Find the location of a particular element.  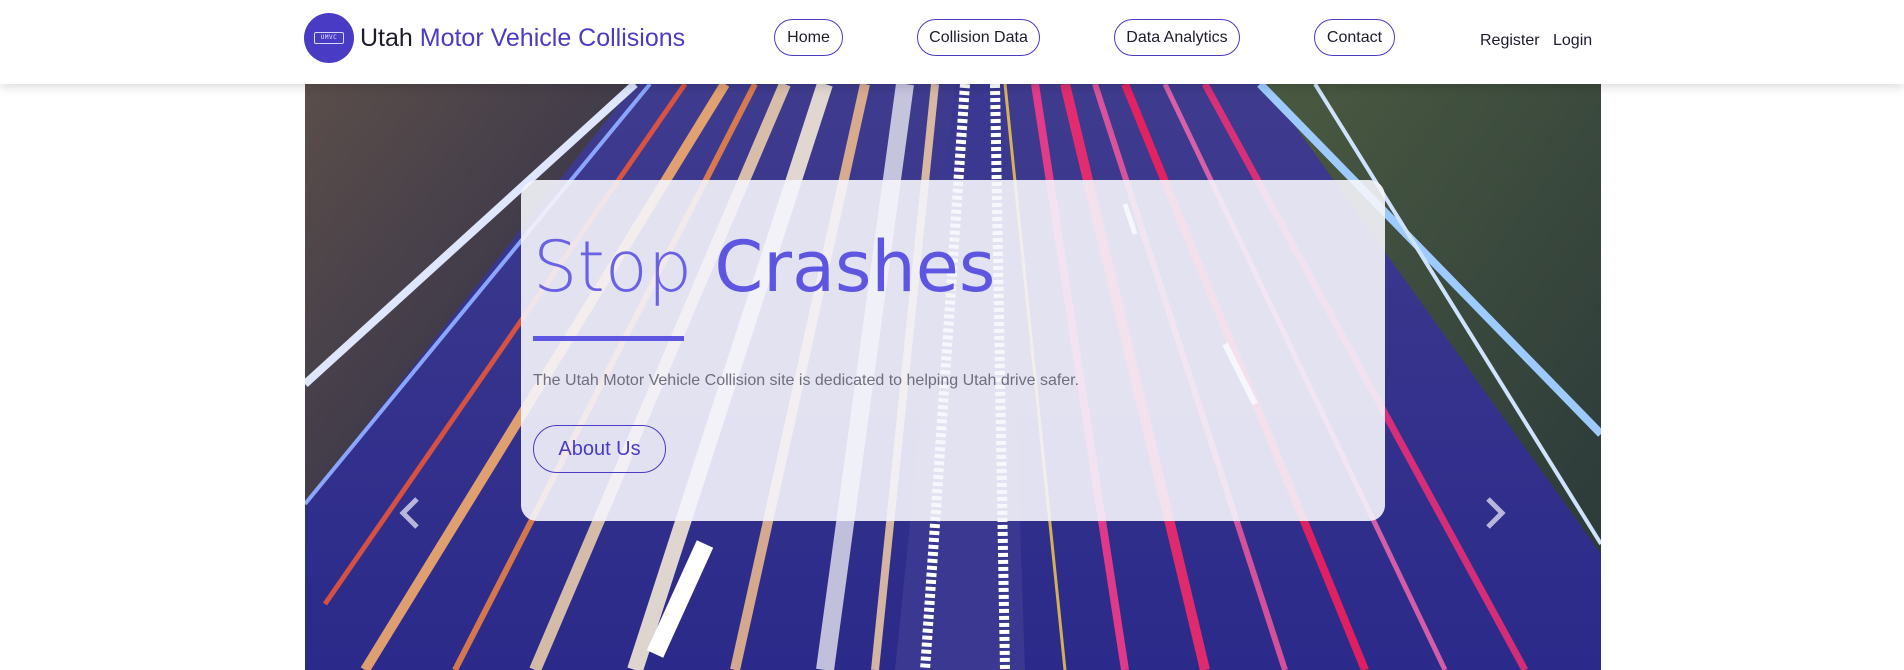

title-underline is located at coordinates (608, 338).